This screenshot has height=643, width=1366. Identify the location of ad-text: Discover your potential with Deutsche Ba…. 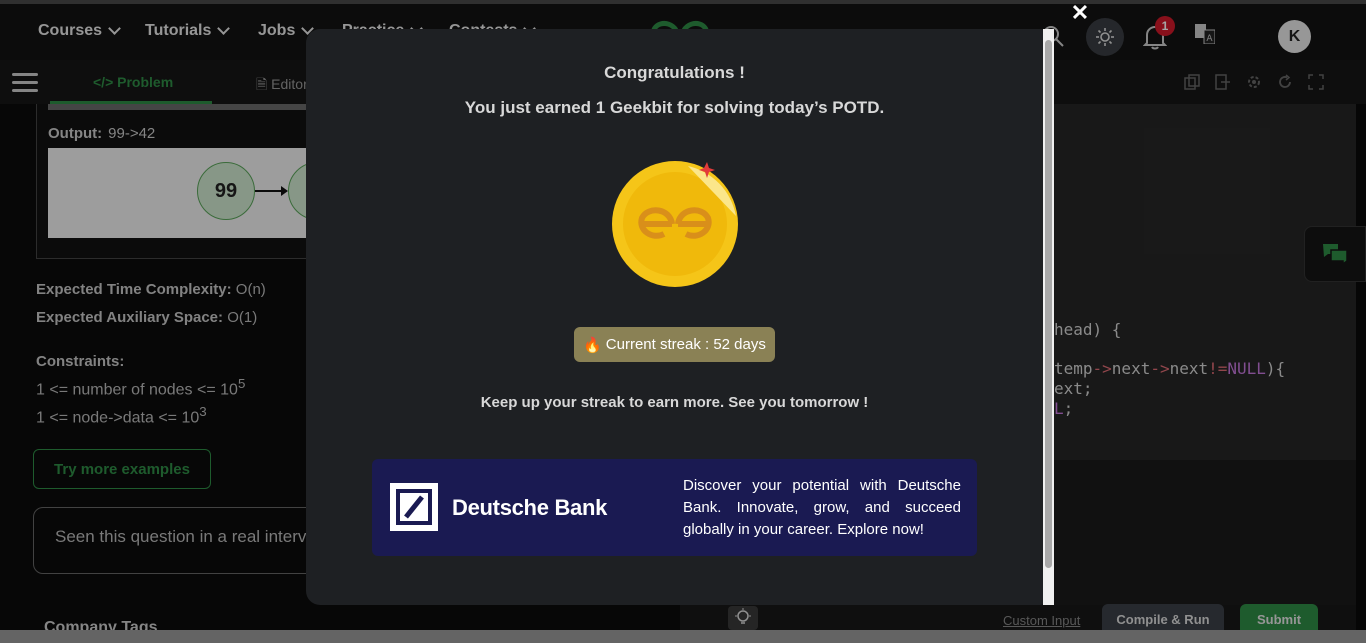
(822, 507).